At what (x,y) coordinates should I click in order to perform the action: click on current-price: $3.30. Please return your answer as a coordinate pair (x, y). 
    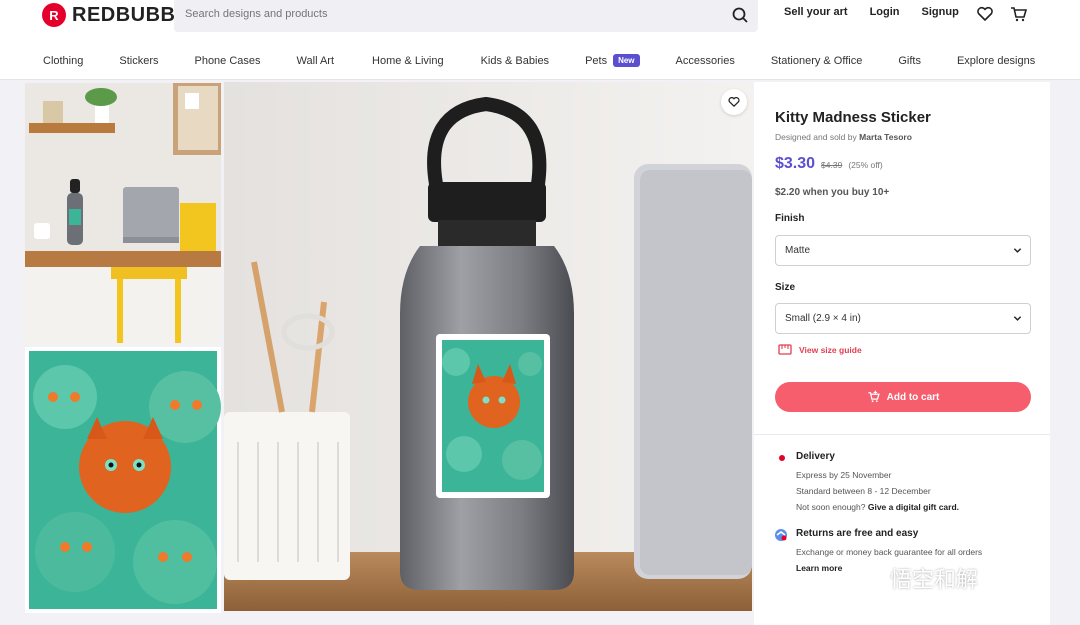
    Looking at the image, I should click on (795, 163).